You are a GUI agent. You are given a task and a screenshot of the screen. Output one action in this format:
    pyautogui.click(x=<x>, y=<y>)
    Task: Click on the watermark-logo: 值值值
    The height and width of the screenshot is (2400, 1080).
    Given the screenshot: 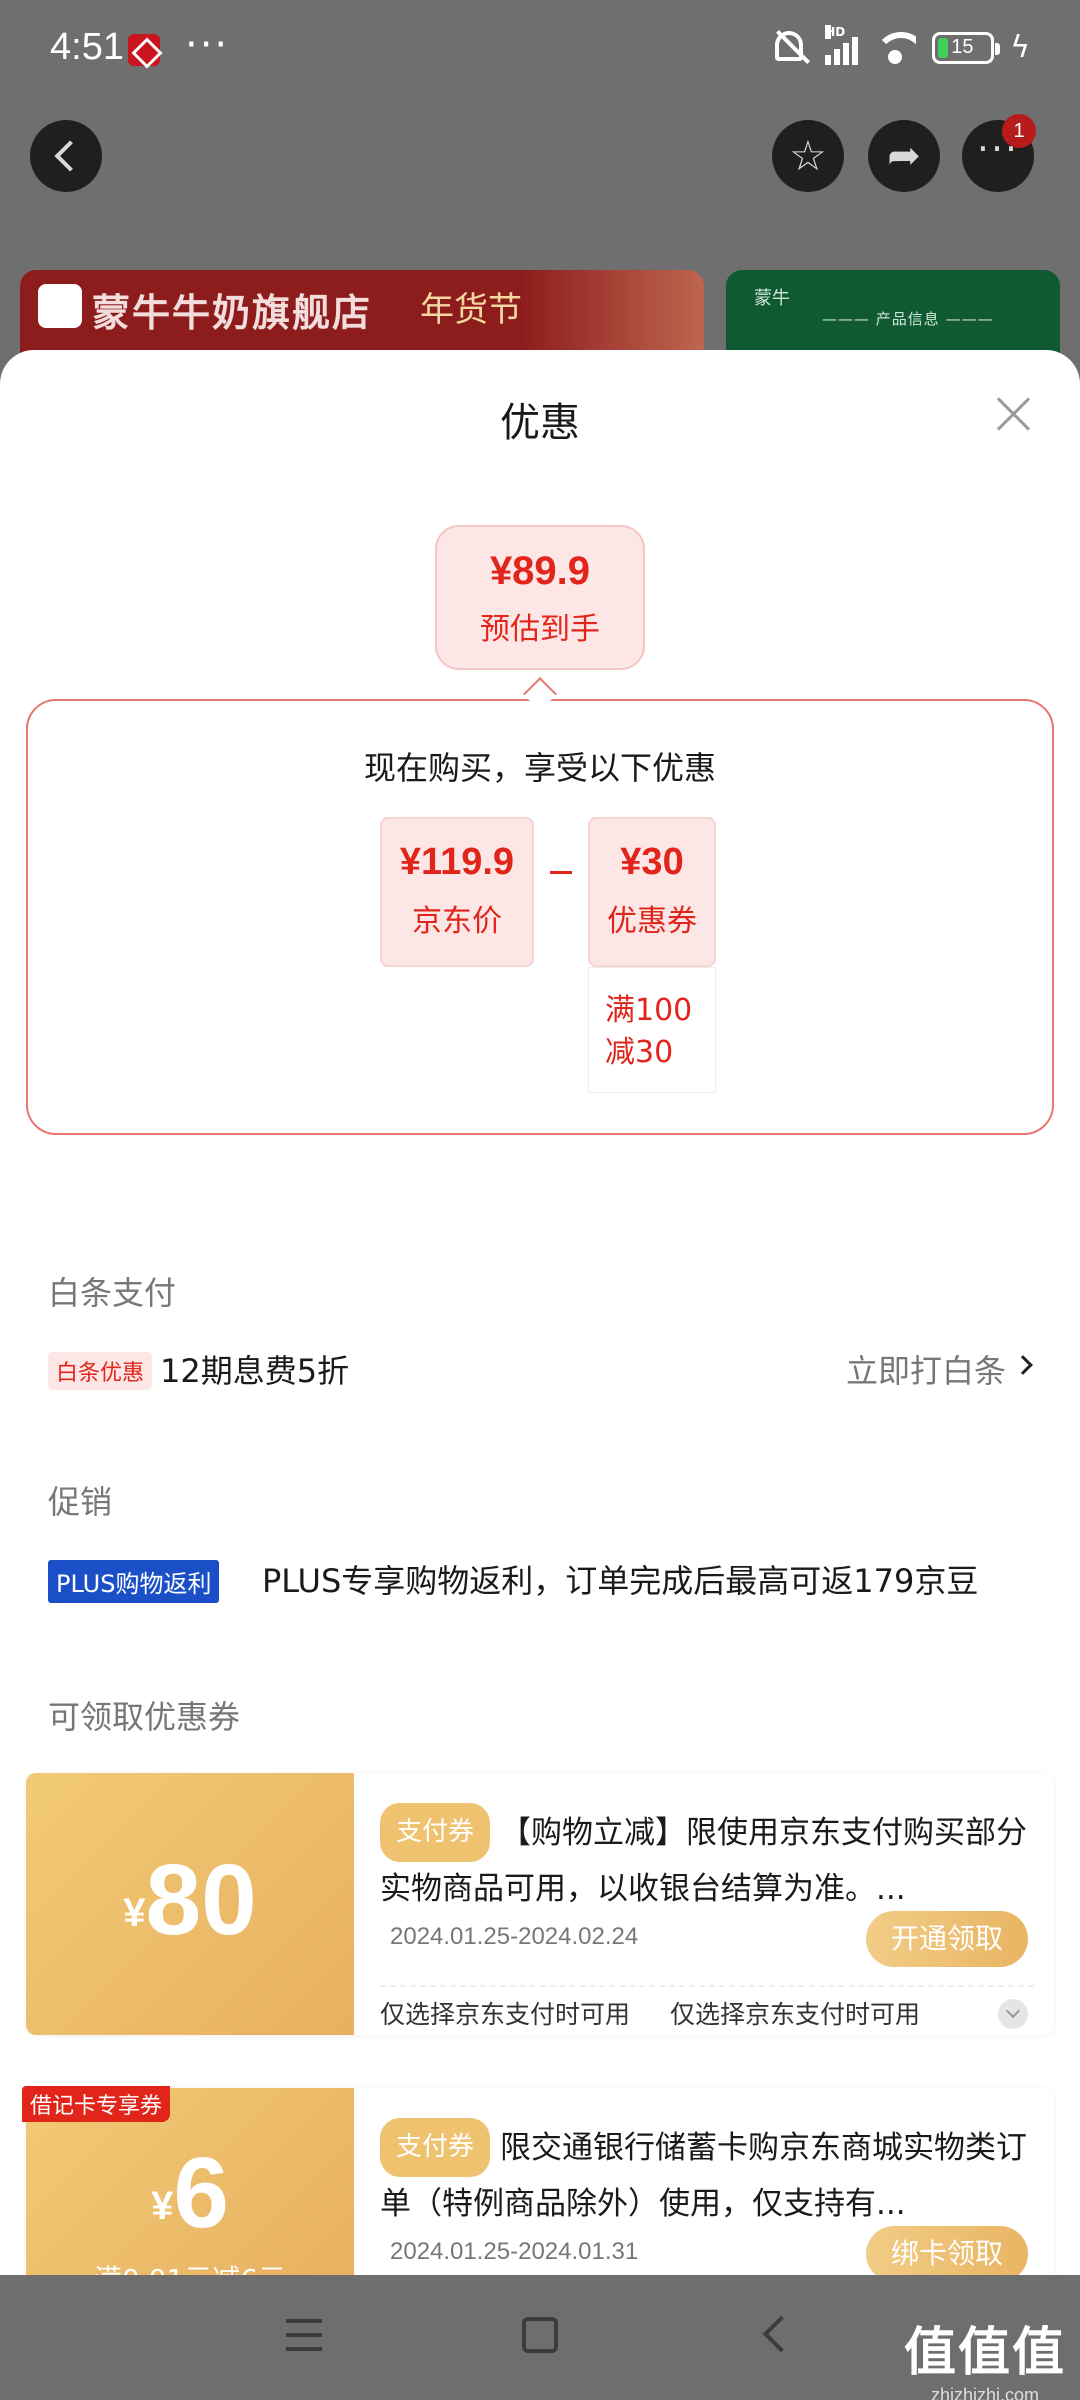 What is the action you would take?
    pyautogui.click(x=984, y=2353)
    